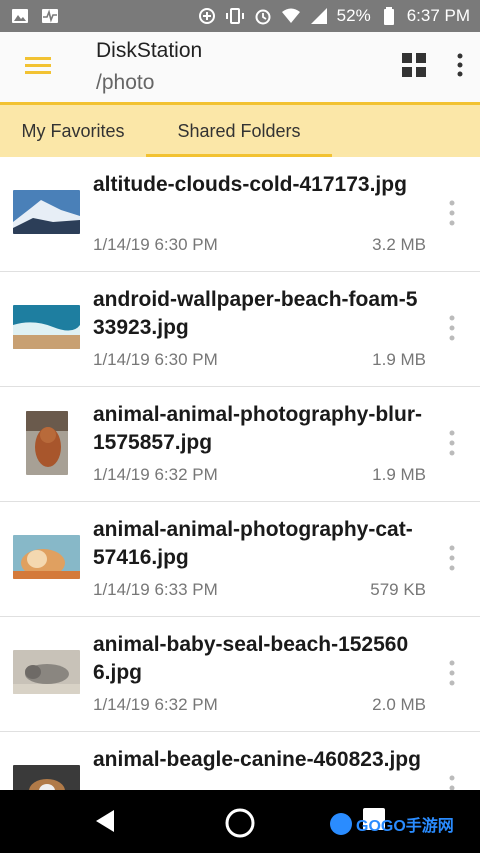 The height and width of the screenshot is (853, 480). I want to click on file-size: 2.0 MB, so click(399, 704).